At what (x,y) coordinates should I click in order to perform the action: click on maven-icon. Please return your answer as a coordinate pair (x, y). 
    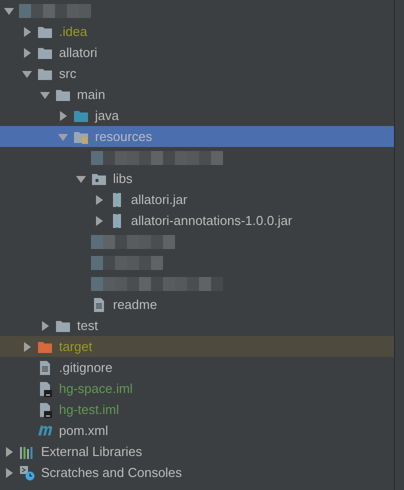
    Looking at the image, I should click on (45, 430).